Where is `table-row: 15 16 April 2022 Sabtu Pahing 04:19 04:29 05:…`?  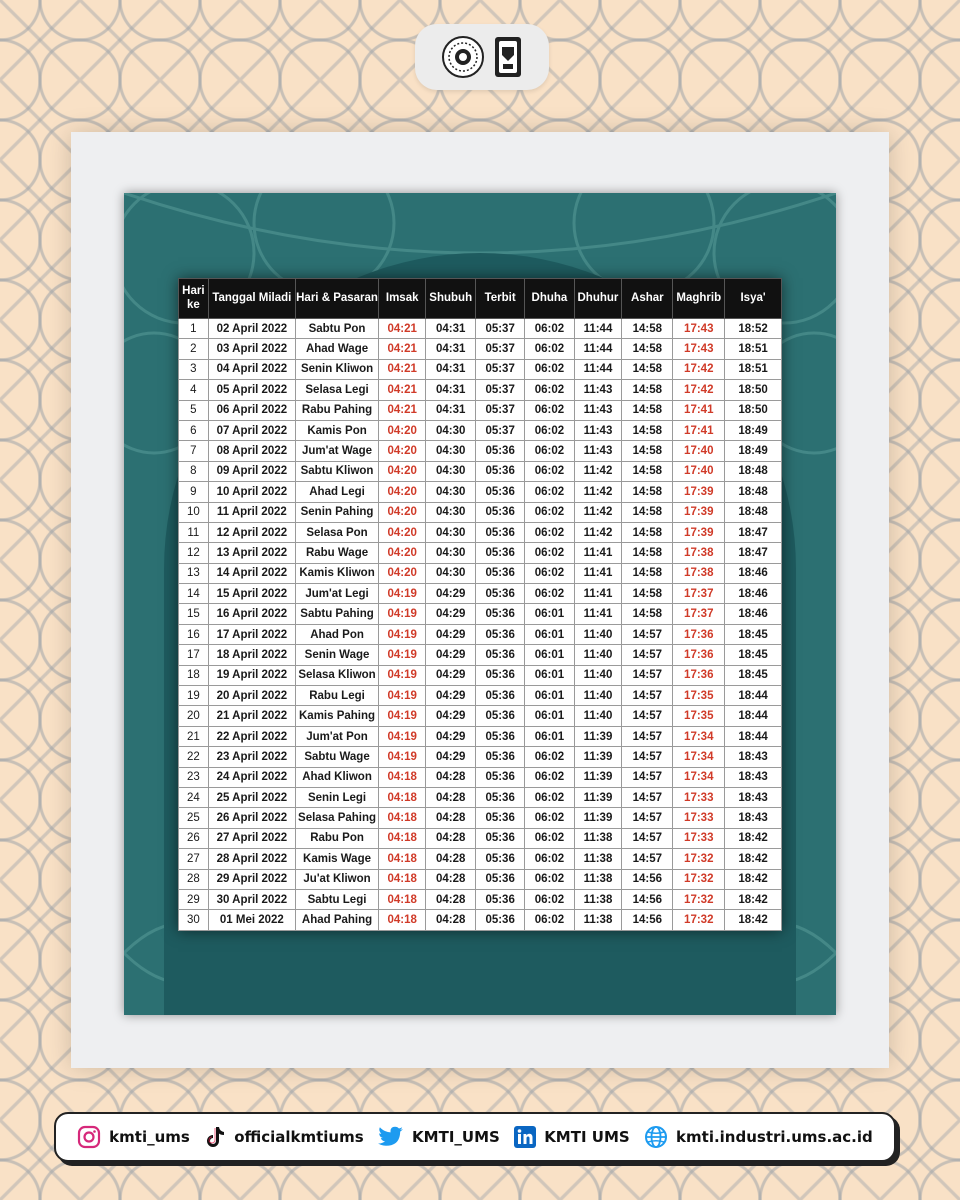 table-row: 15 16 April 2022 Sabtu Pahing 04:19 04:29 05:… is located at coordinates (480, 614).